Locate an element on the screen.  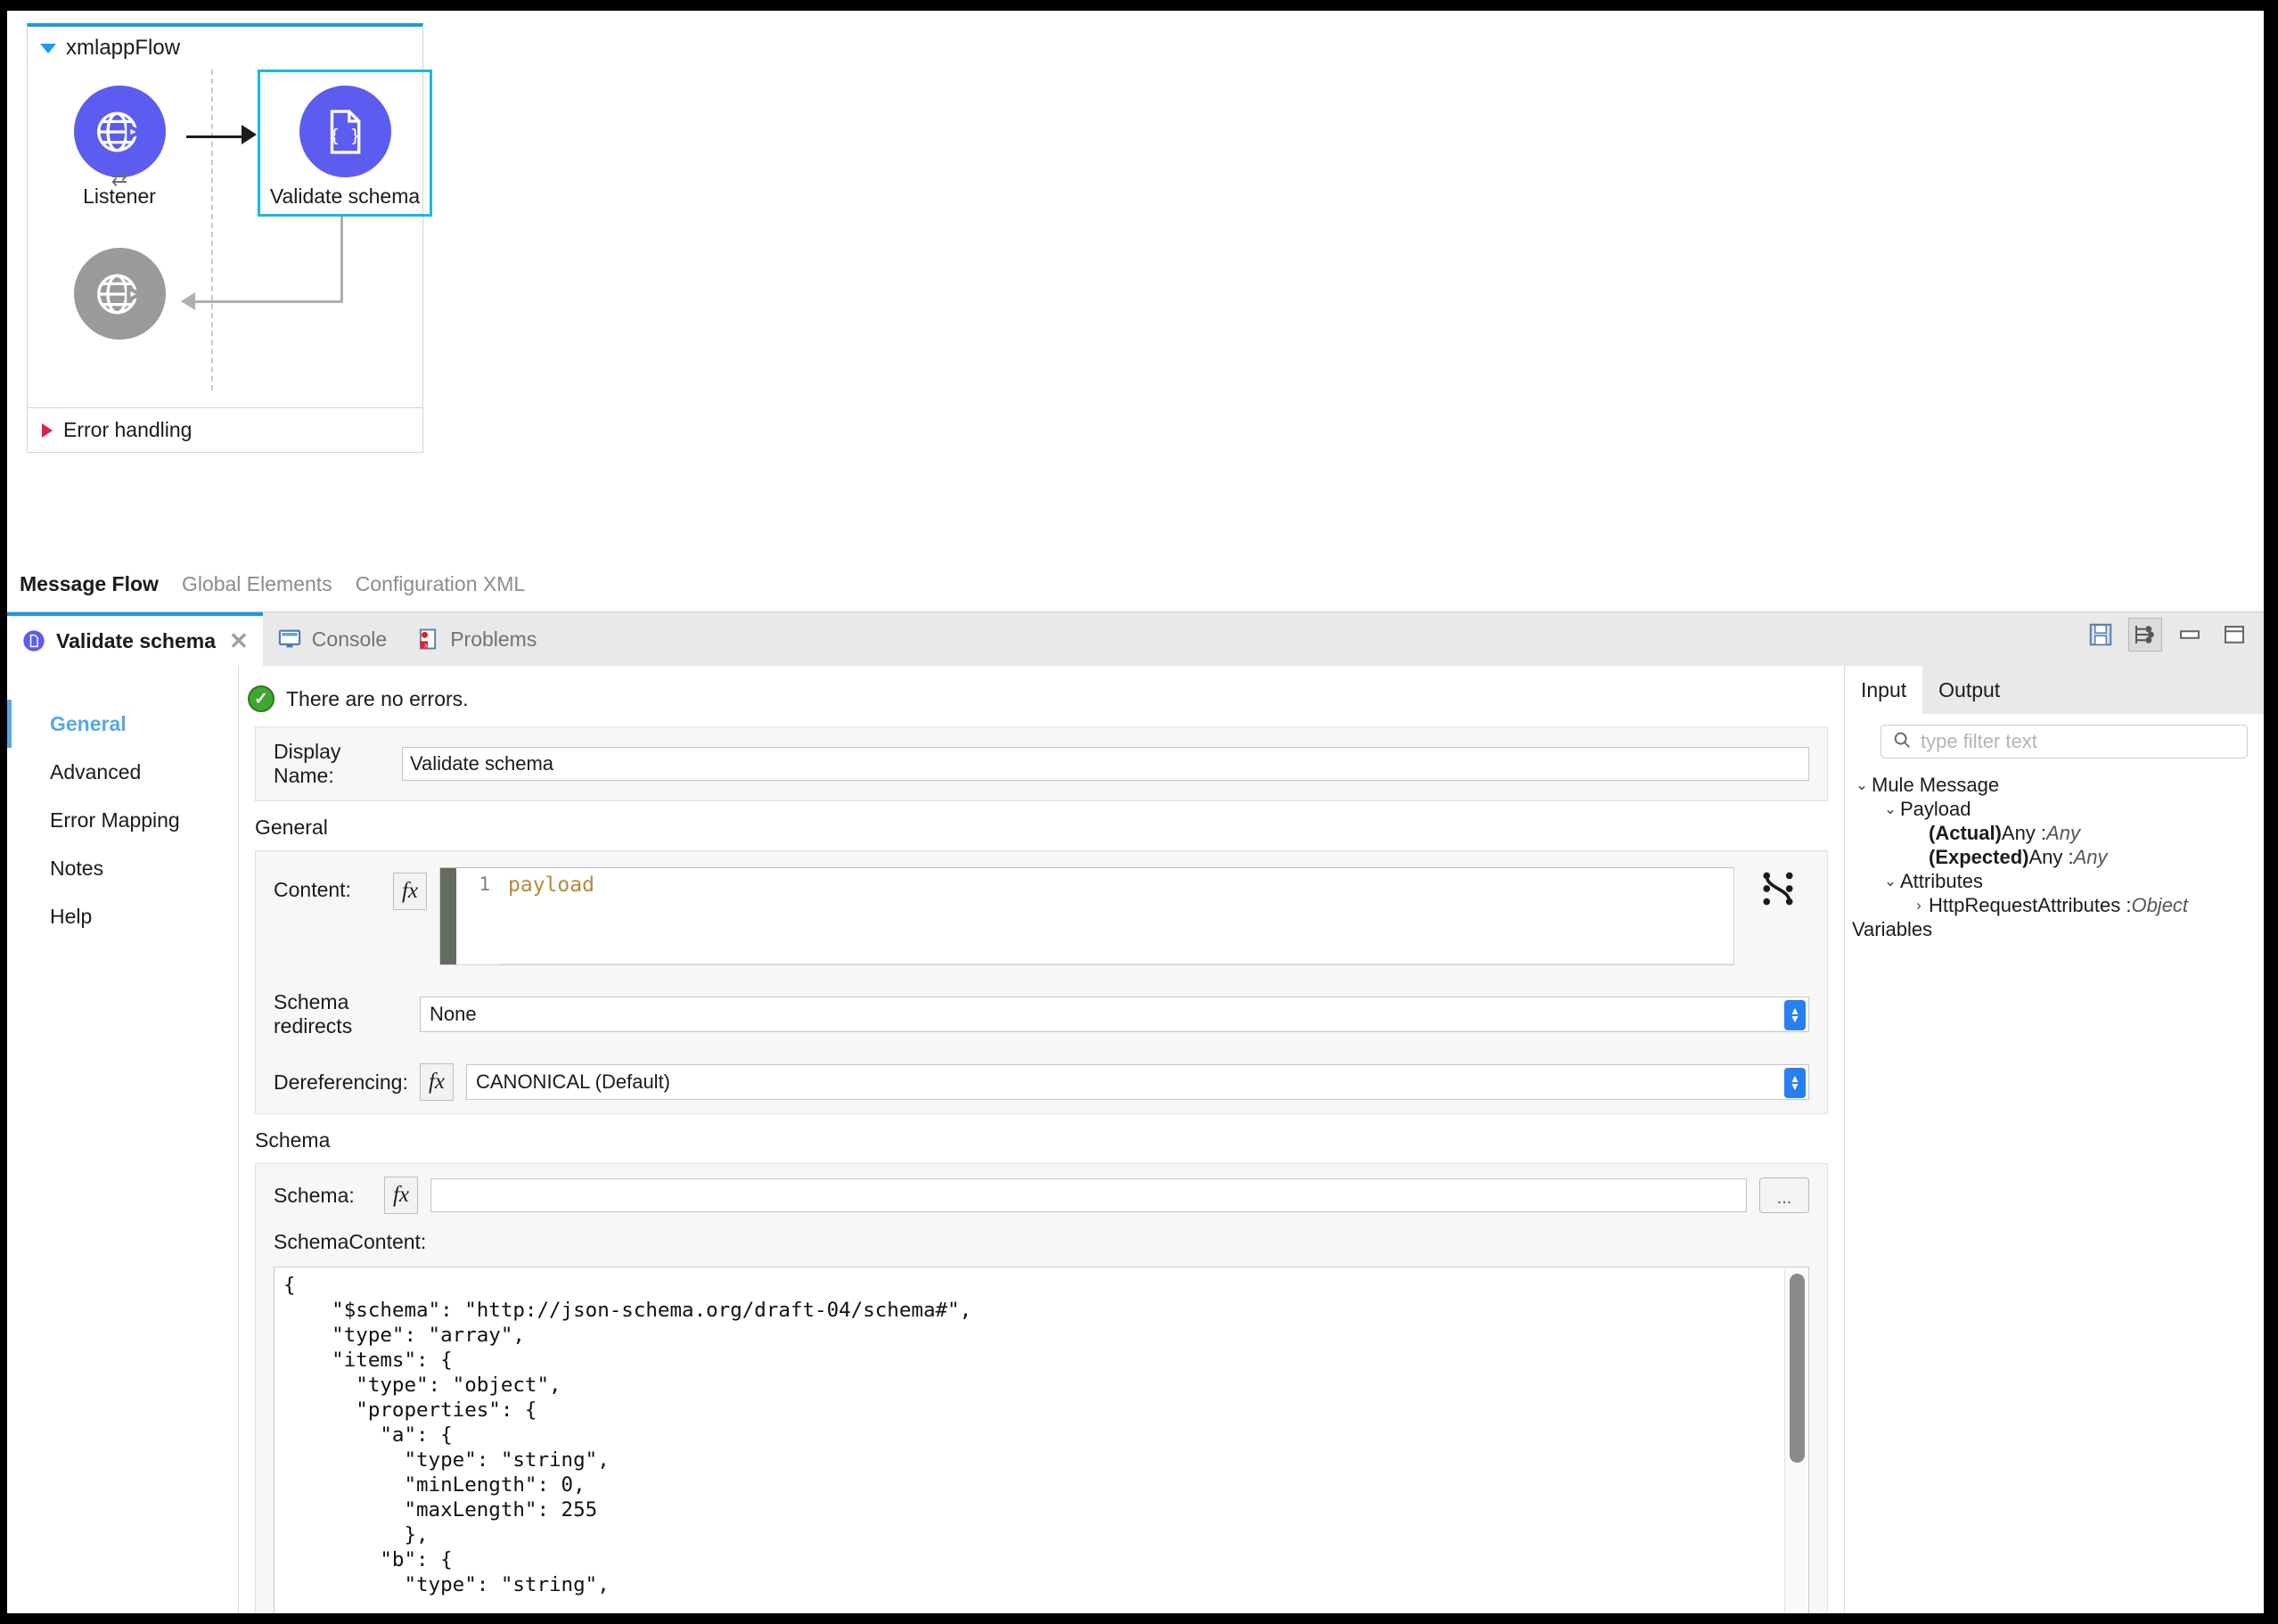
nav-item-error-mapping: Error Mapping is located at coordinates (122, 820).